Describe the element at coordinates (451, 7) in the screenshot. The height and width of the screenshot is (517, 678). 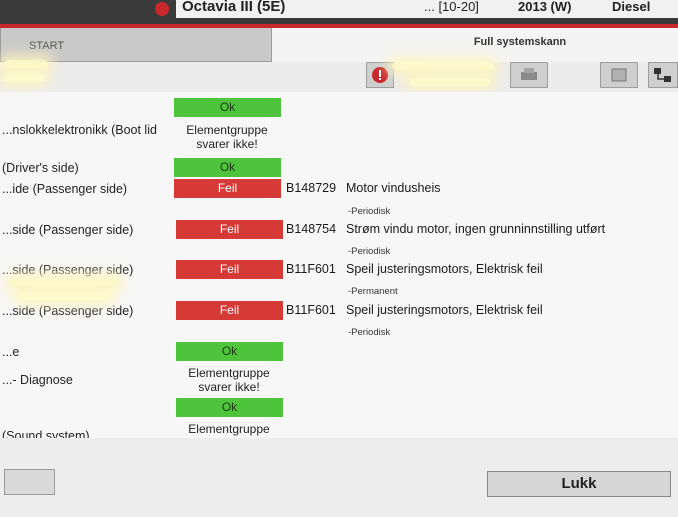
I see `vehicle-field-2-text: ... [10-20]` at that location.